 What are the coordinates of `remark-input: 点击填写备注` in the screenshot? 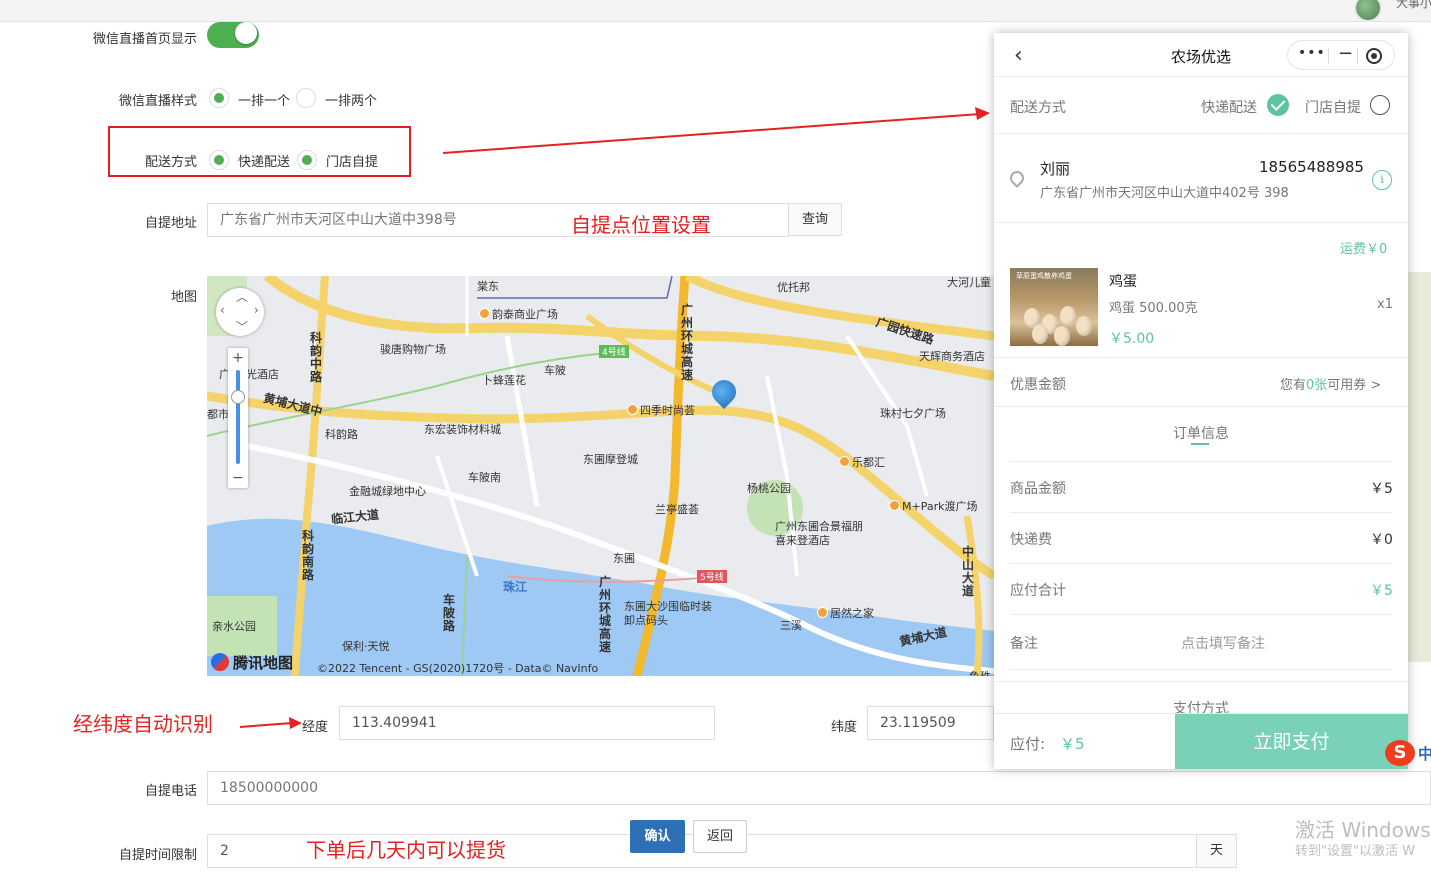 It's located at (1223, 643).